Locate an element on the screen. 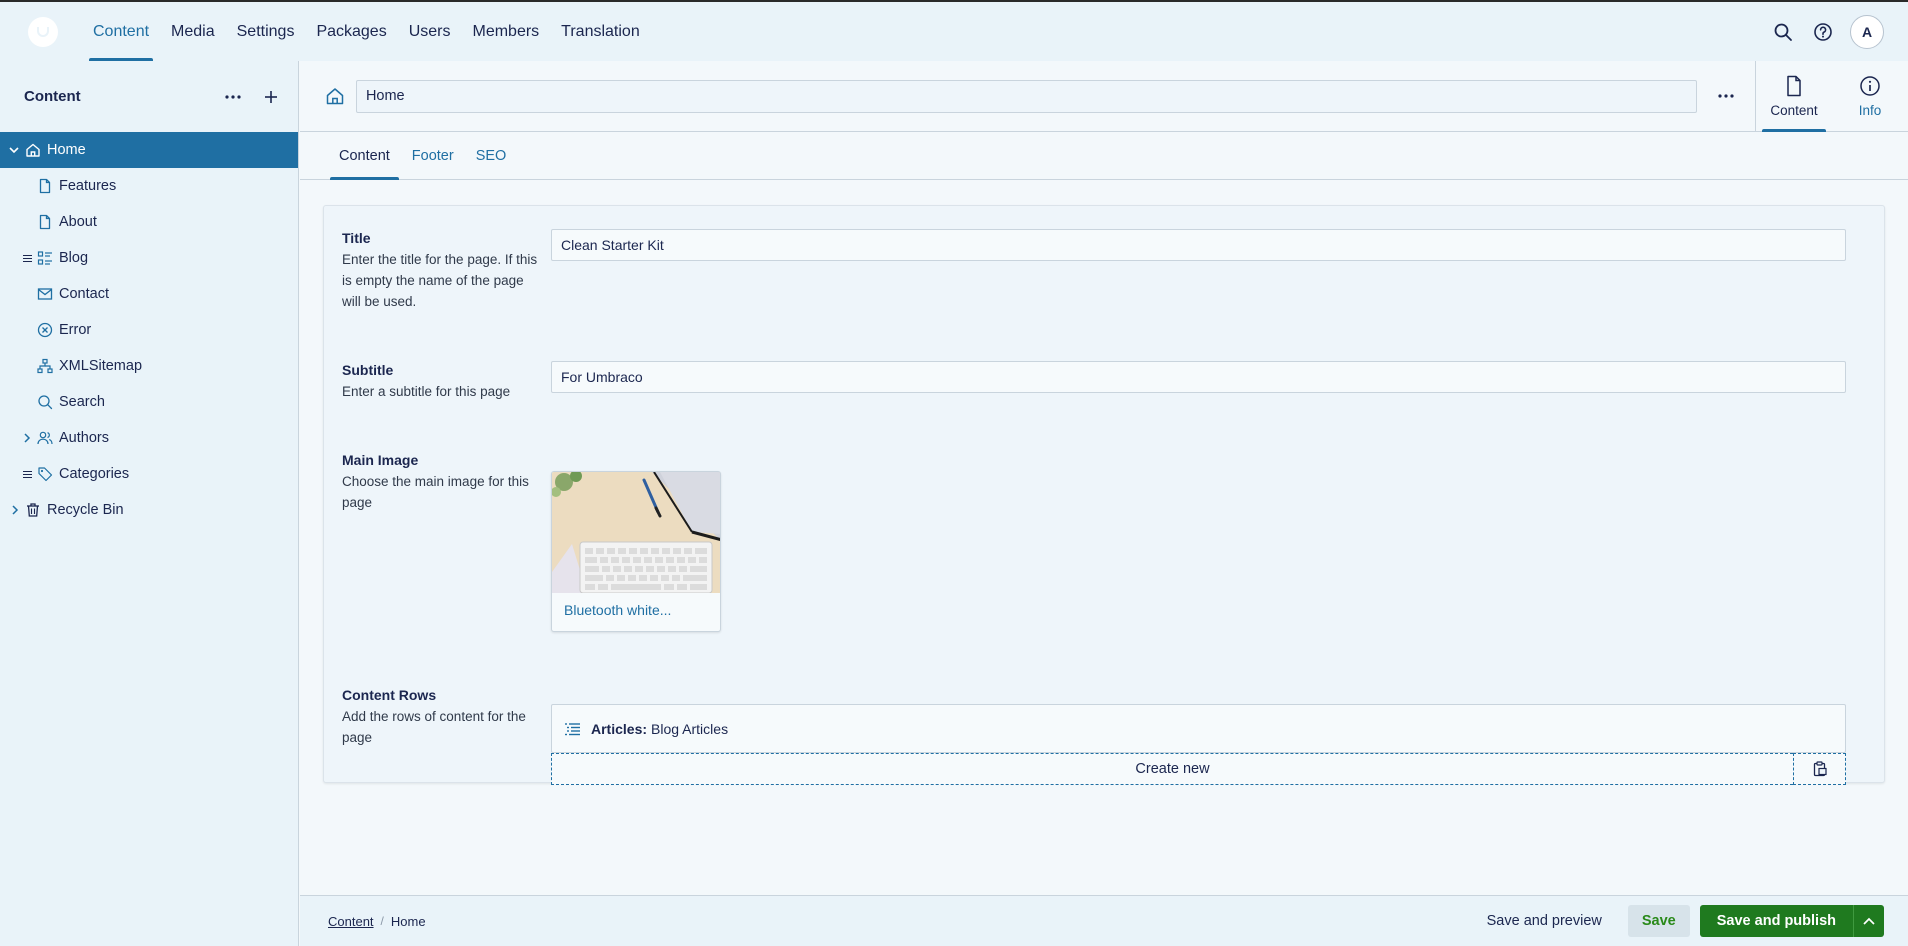 The width and height of the screenshot is (1908, 946). clipboard-paste-icon is located at coordinates (1819, 769).